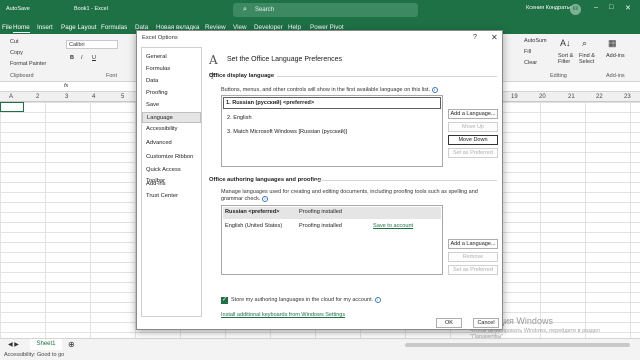  I want to click on clear-button: Clear, so click(530, 63).